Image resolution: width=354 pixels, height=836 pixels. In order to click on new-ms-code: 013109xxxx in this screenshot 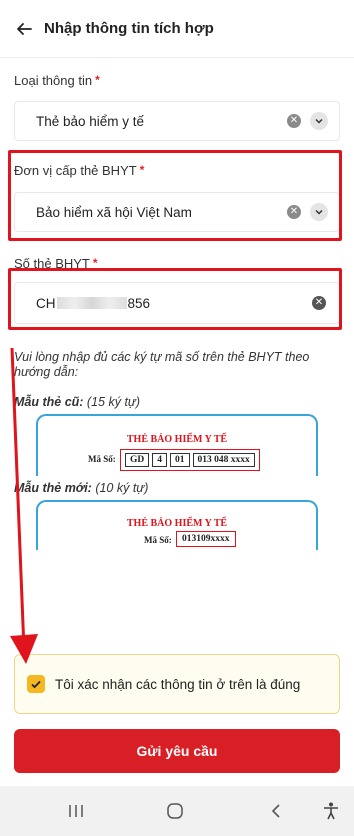, I will do `click(206, 539)`.